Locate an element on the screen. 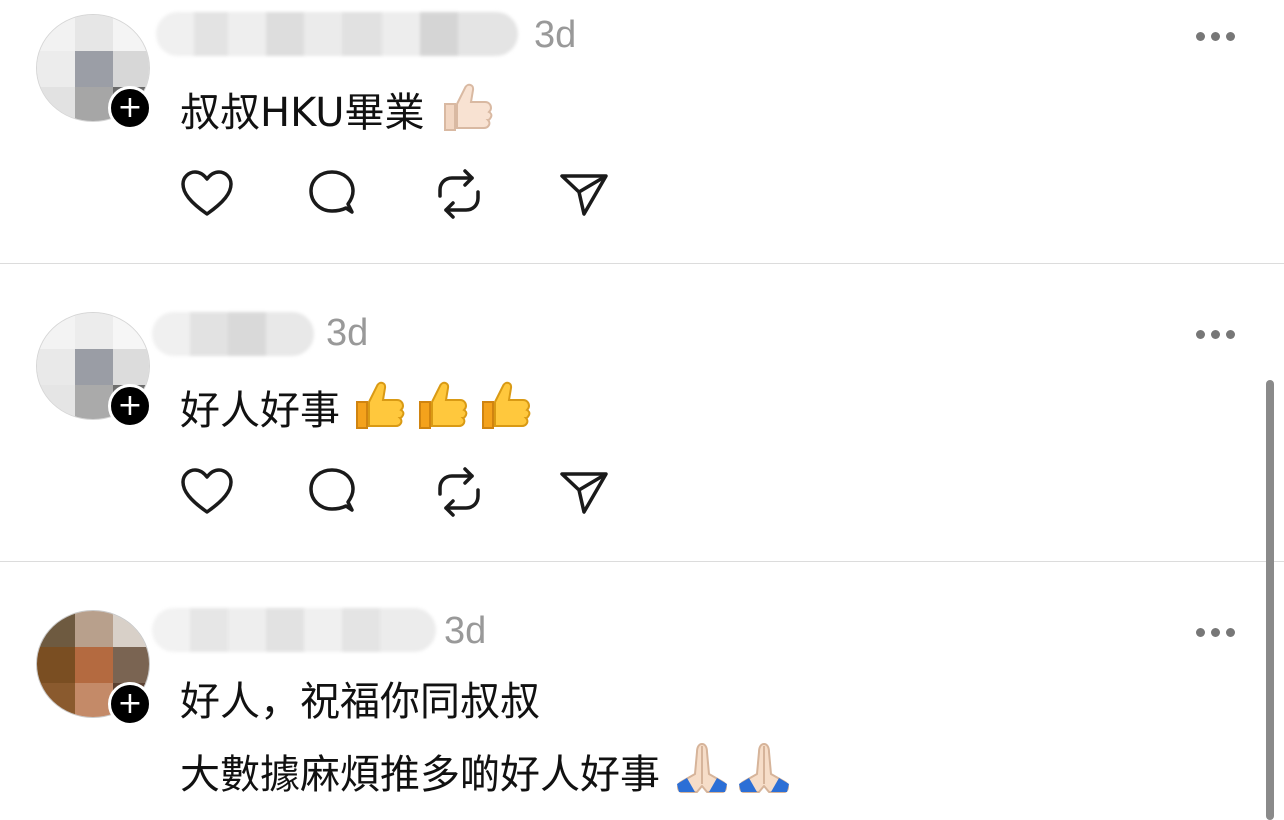 The width and height of the screenshot is (1284, 820). post-text: 好人好事 is located at coordinates (359, 410).